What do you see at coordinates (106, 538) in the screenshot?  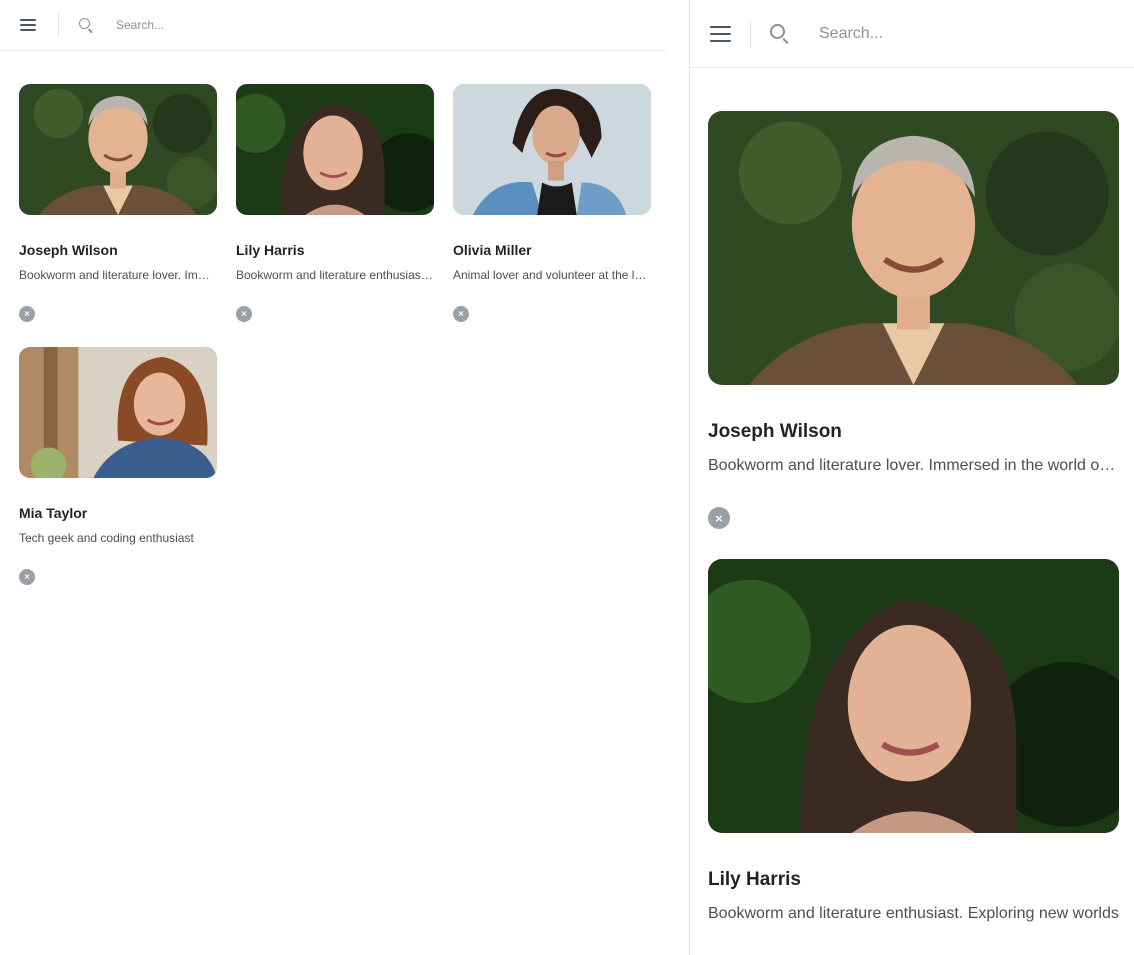 I see `person-bio: Tech geek and coding enthusiast` at bounding box center [106, 538].